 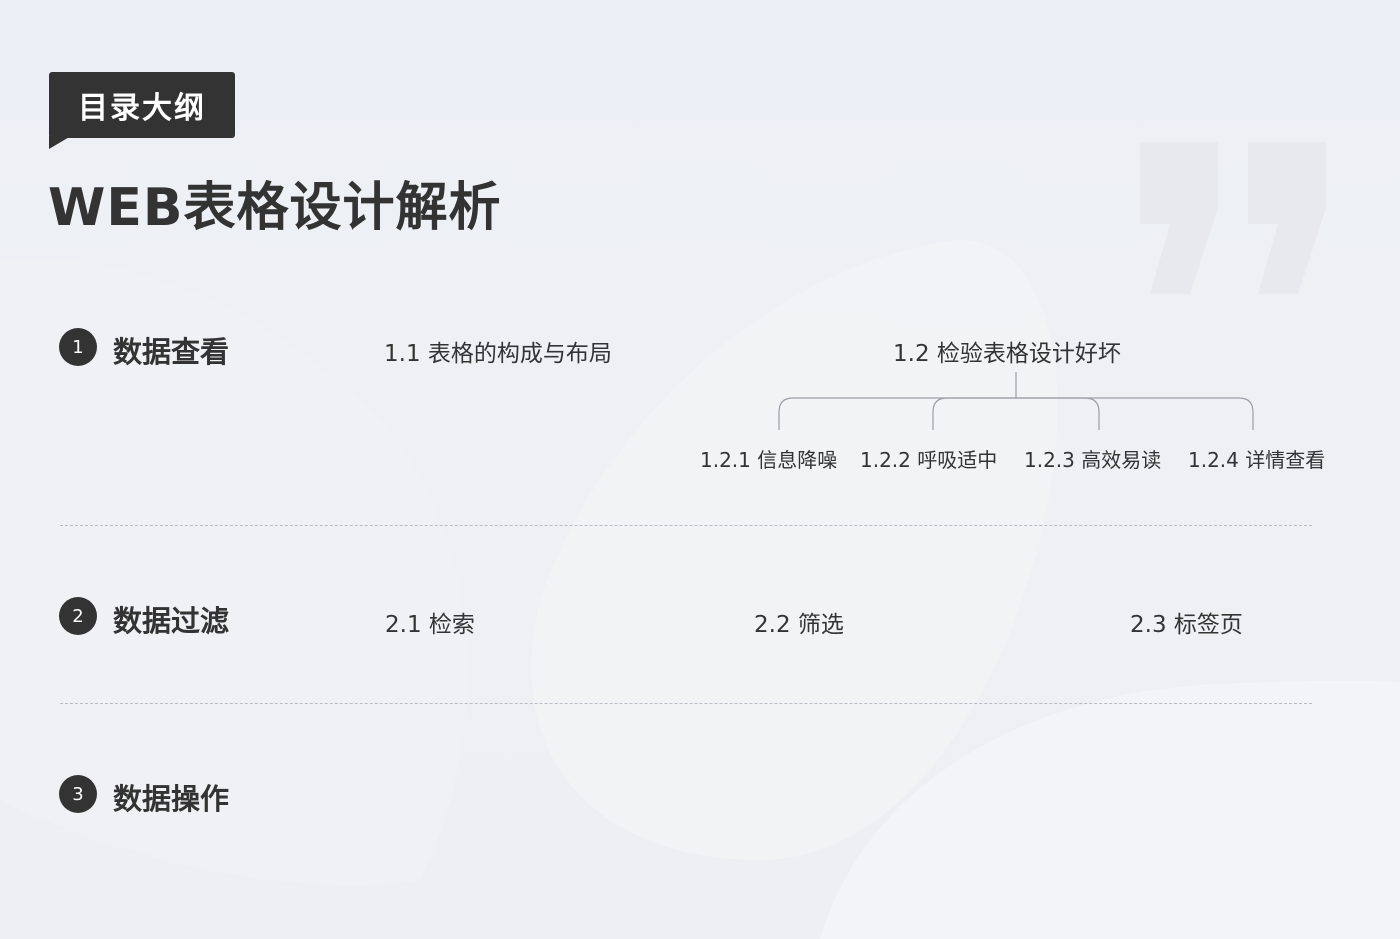 I want to click on subitem-1-2-3: 1.2.3 高效易读, so click(x=1093, y=460).